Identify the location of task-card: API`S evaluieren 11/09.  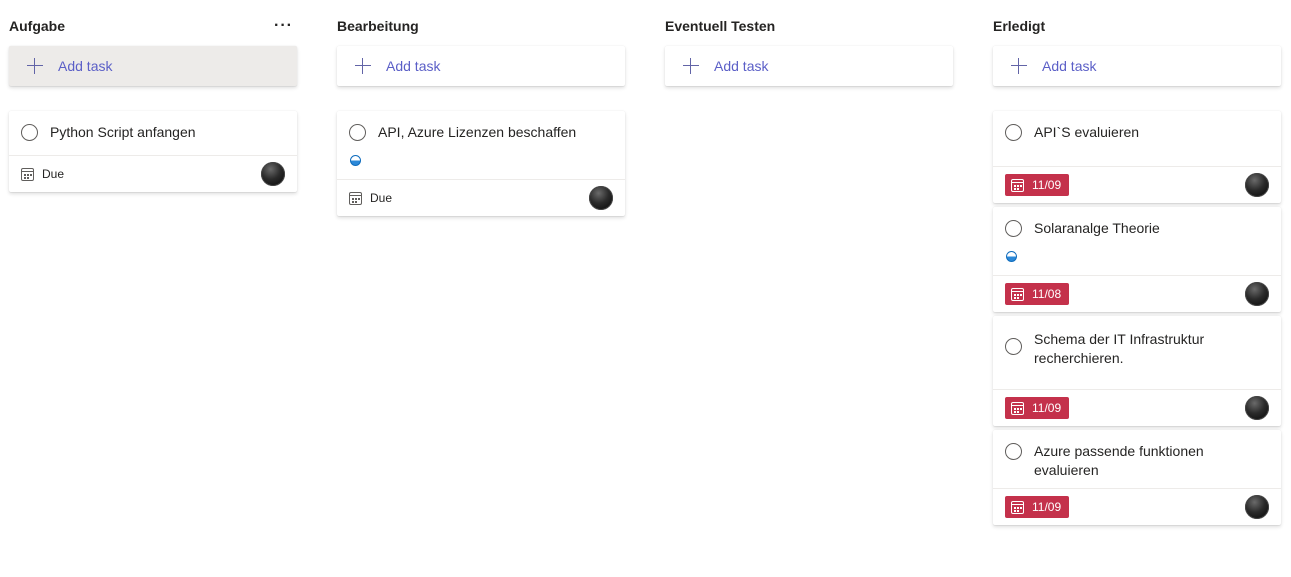
(1137, 157).